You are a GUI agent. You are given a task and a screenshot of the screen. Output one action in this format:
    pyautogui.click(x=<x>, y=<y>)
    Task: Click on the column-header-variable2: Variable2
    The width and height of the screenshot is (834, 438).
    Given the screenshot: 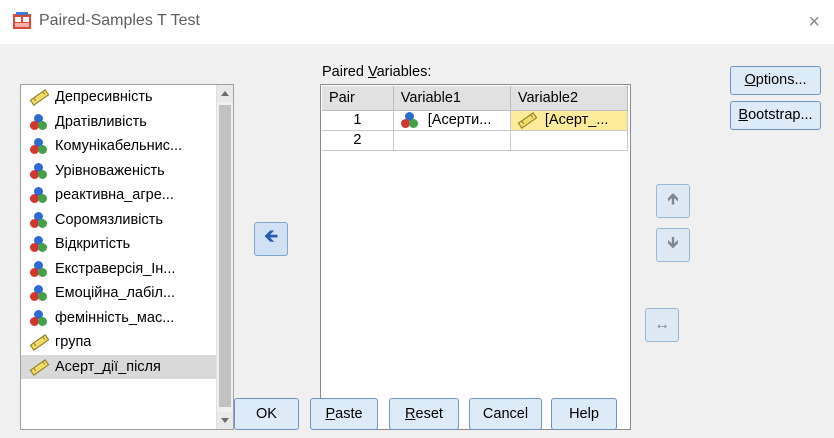 What is the action you would take?
    pyautogui.click(x=569, y=98)
    